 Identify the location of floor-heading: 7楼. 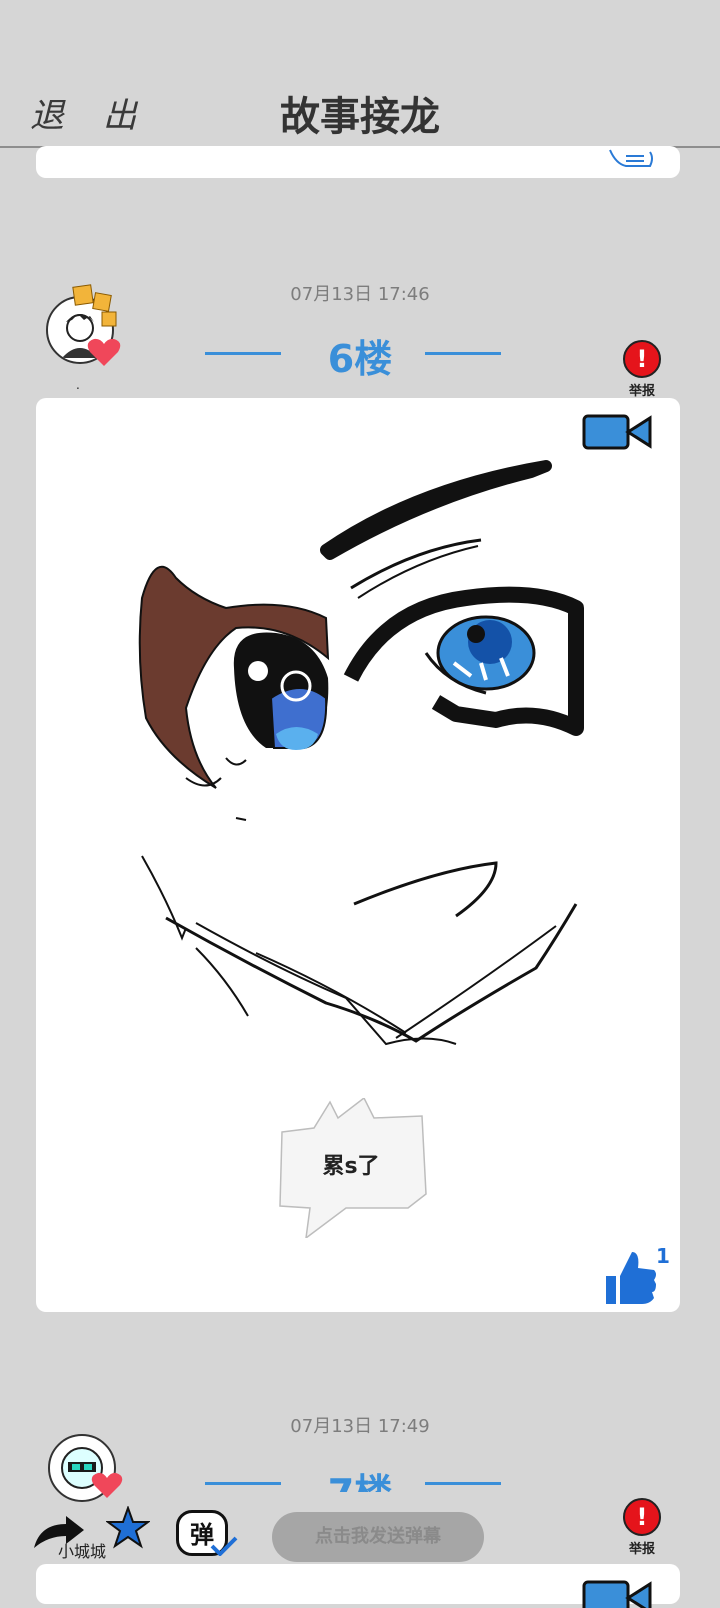
(360, 1482).